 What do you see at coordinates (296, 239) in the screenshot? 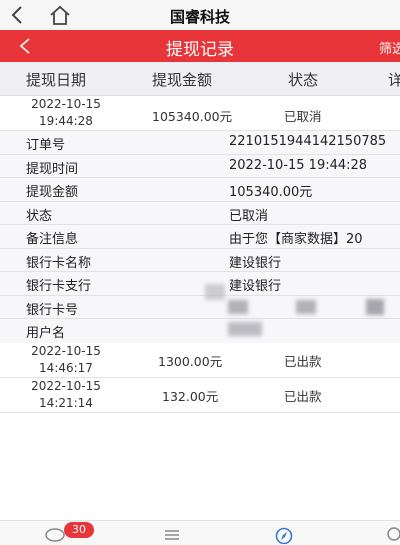
I see `detail-value: 由于您【商家数据】20` at bounding box center [296, 239].